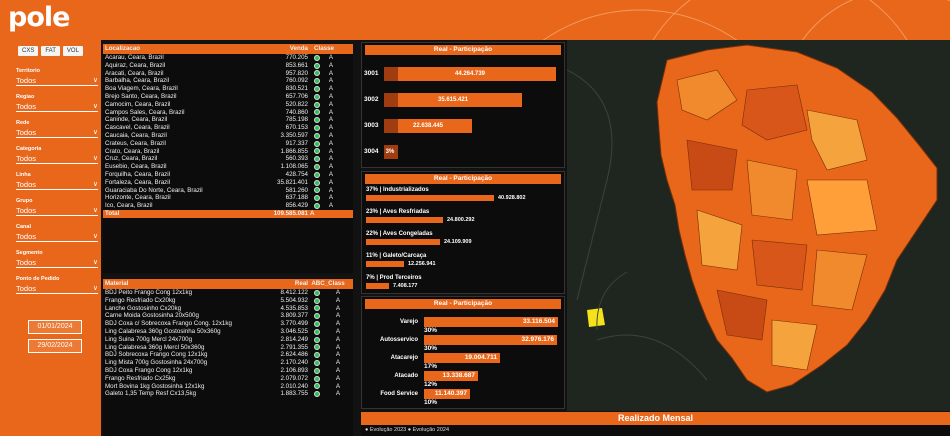  What do you see at coordinates (228, 371) in the screenshot?
I see `table-row: BDJ Coxa Frango Cong 12x1kg 2.106.893 A` at bounding box center [228, 371].